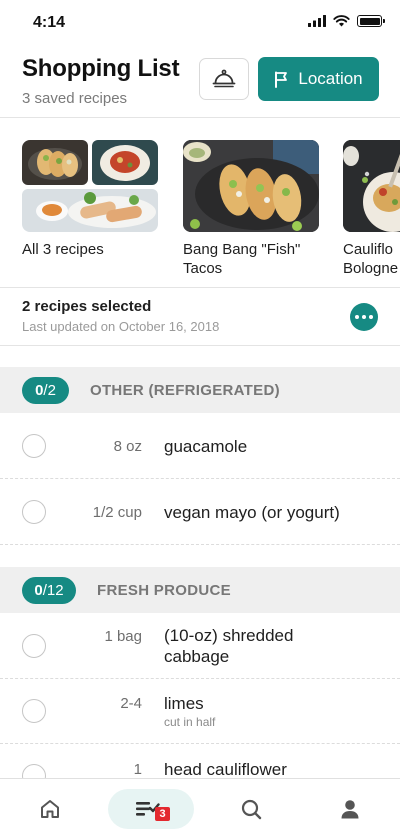 Image resolution: width=400 pixels, height=839 pixels. What do you see at coordinates (151, 809) in the screenshot?
I see `tab-shopping-list: 3` at bounding box center [151, 809].